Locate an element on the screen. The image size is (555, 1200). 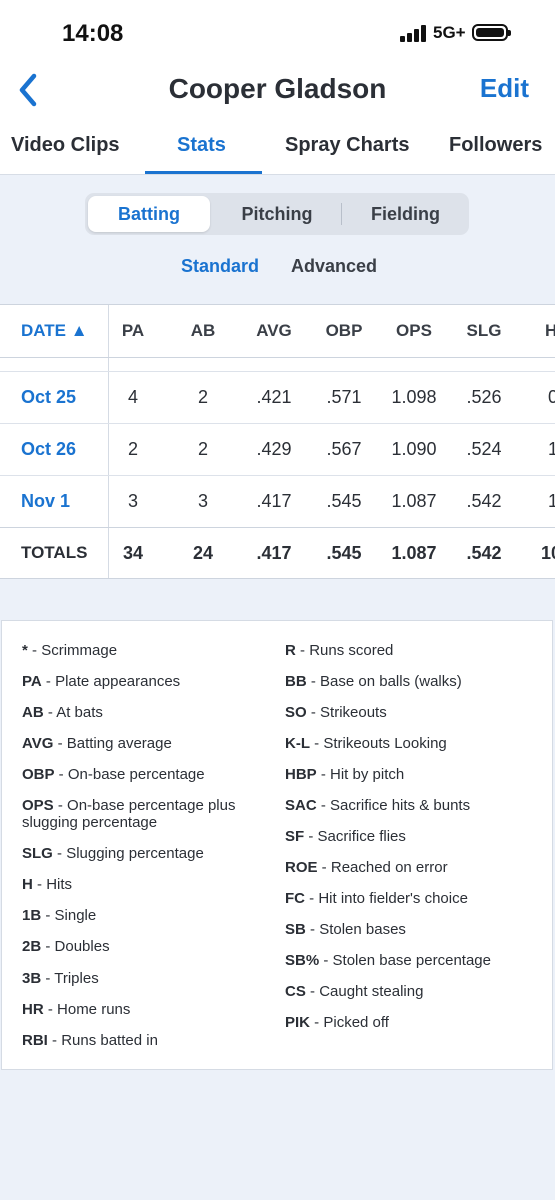
page-title: Cooper Gladson is located at coordinates (277, 88).